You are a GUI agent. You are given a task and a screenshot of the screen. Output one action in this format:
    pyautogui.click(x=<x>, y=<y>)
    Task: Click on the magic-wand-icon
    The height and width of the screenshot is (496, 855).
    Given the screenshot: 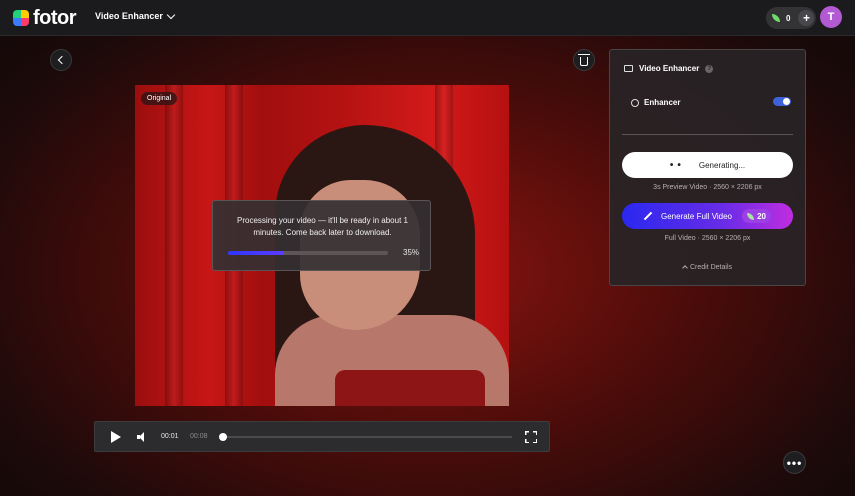 What is the action you would take?
    pyautogui.click(x=648, y=216)
    